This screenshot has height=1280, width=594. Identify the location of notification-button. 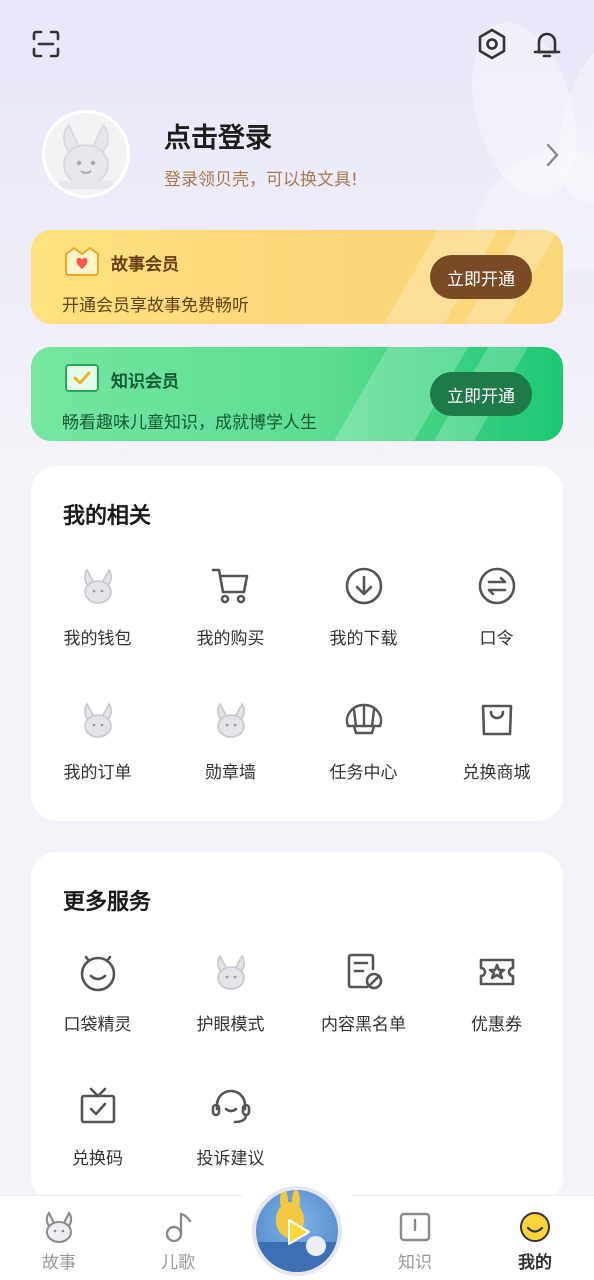
(547, 44).